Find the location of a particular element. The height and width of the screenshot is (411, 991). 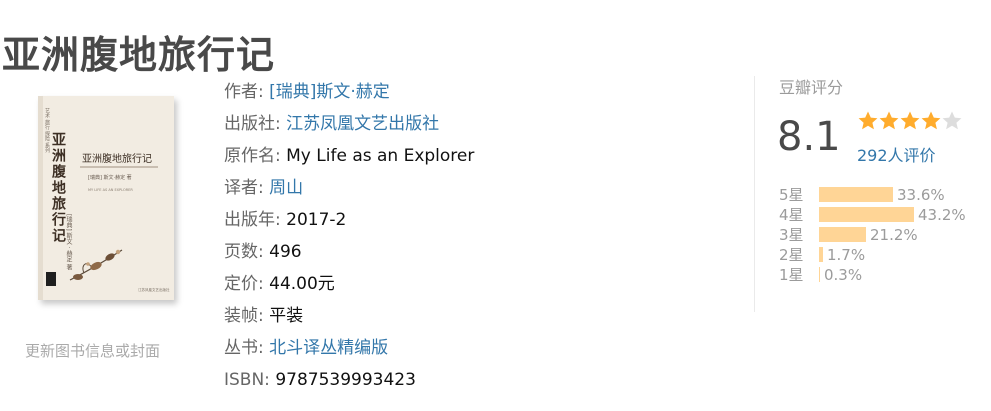

info-value: 9787539993423 is located at coordinates (345, 380).